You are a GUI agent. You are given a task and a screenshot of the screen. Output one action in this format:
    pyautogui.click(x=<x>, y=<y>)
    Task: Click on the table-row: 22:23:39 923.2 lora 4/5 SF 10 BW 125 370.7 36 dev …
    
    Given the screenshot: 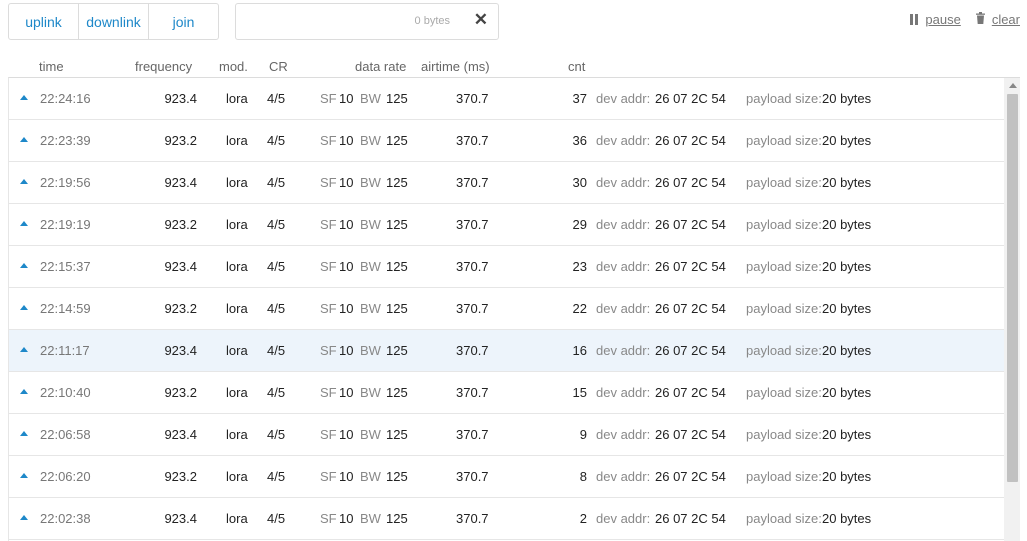 What is the action you would take?
    pyautogui.click(x=506, y=141)
    